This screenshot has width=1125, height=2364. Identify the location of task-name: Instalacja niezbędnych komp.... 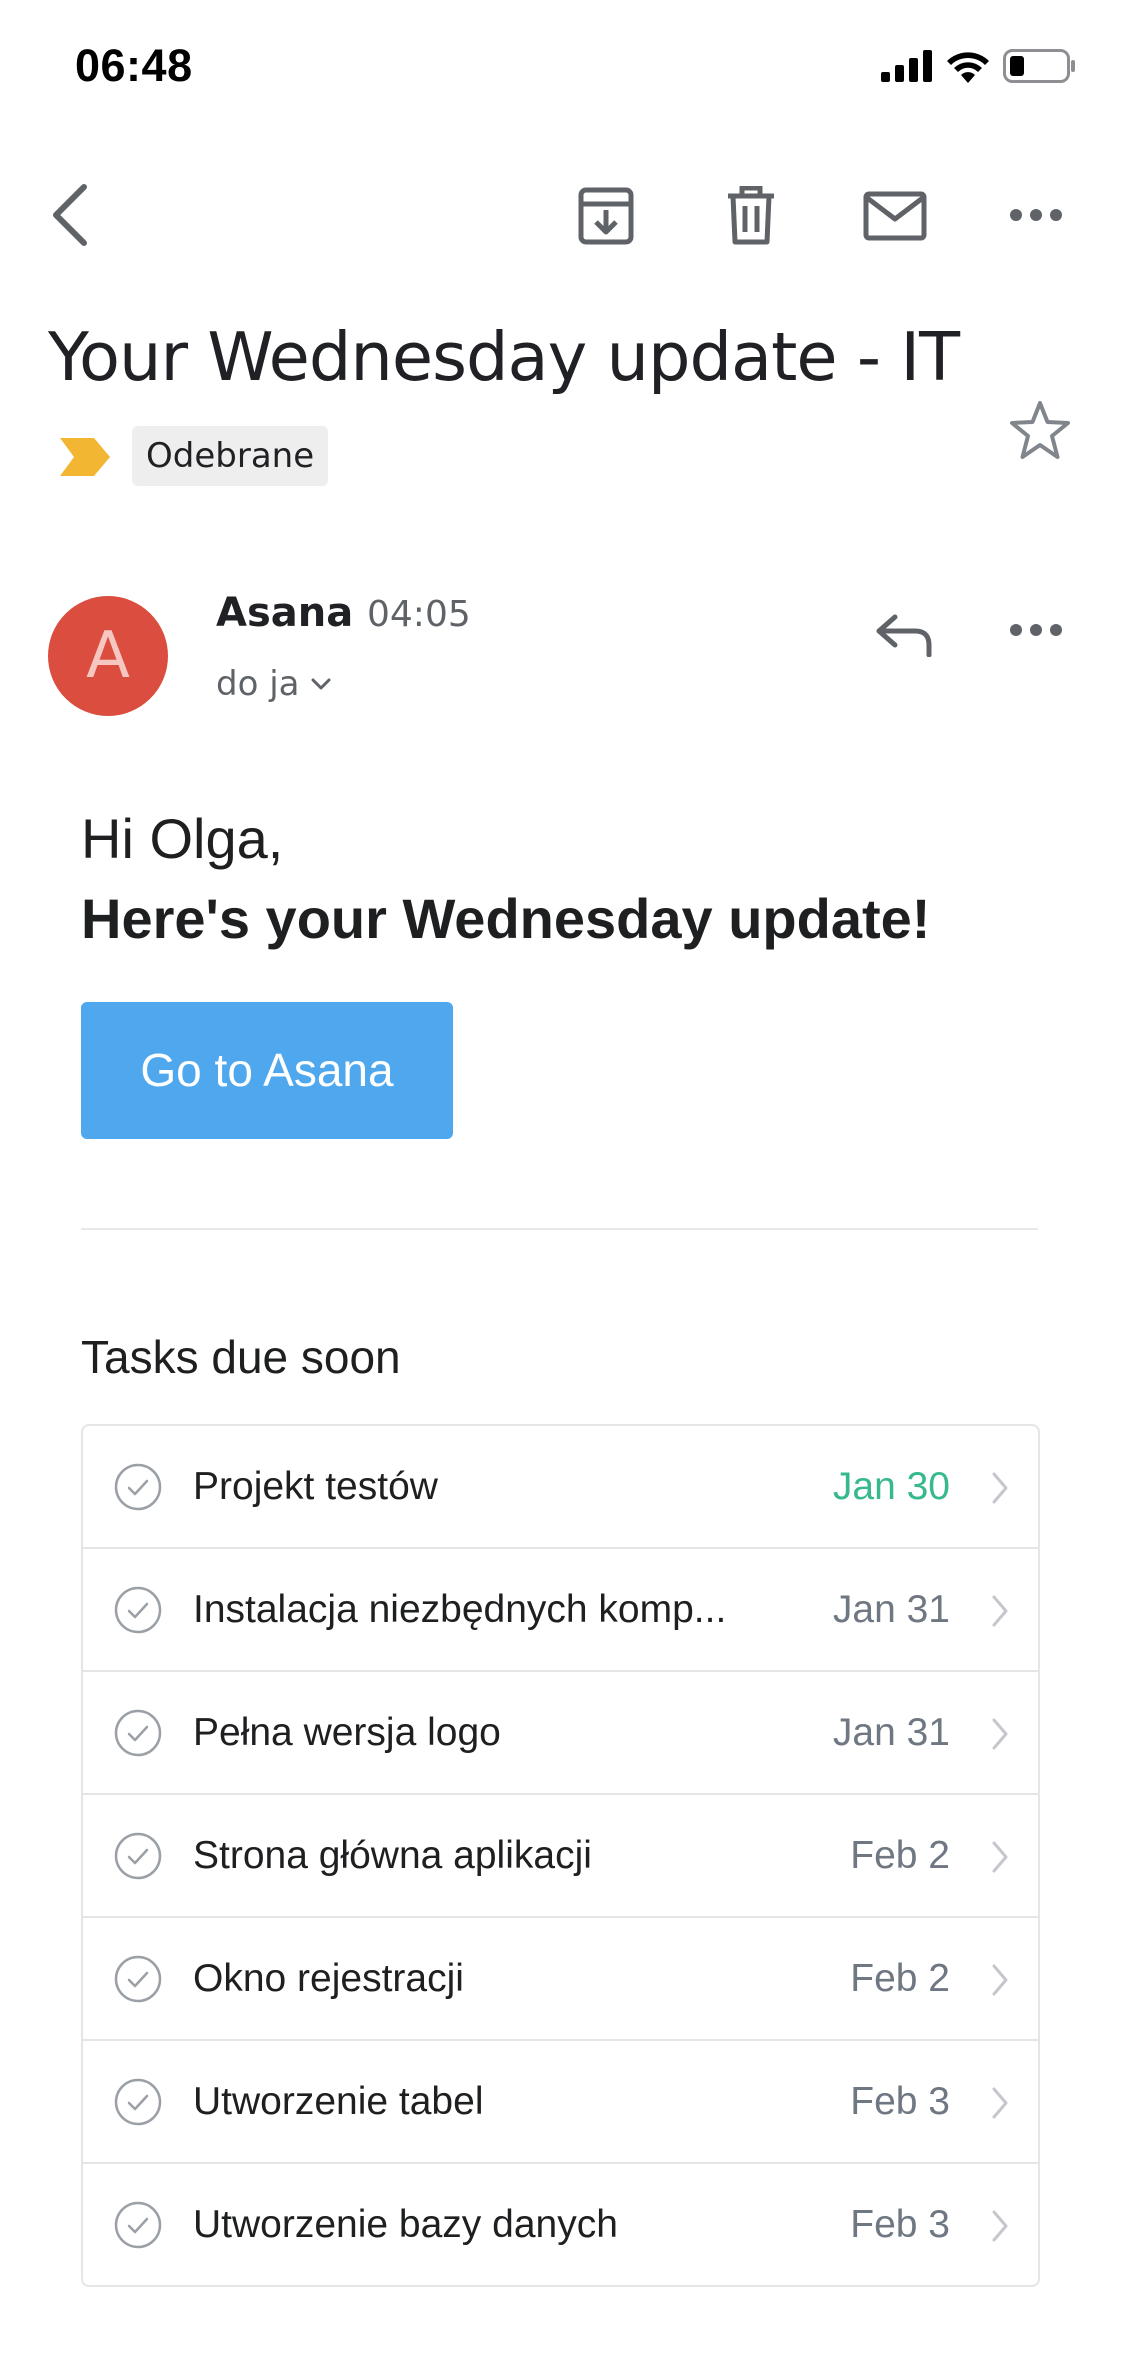
(460, 1609).